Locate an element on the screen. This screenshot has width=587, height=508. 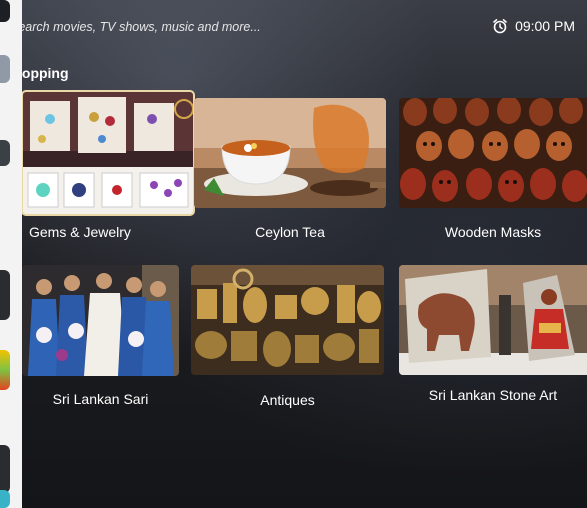
tile-label: Ceylon Tea is located at coordinates (290, 232).